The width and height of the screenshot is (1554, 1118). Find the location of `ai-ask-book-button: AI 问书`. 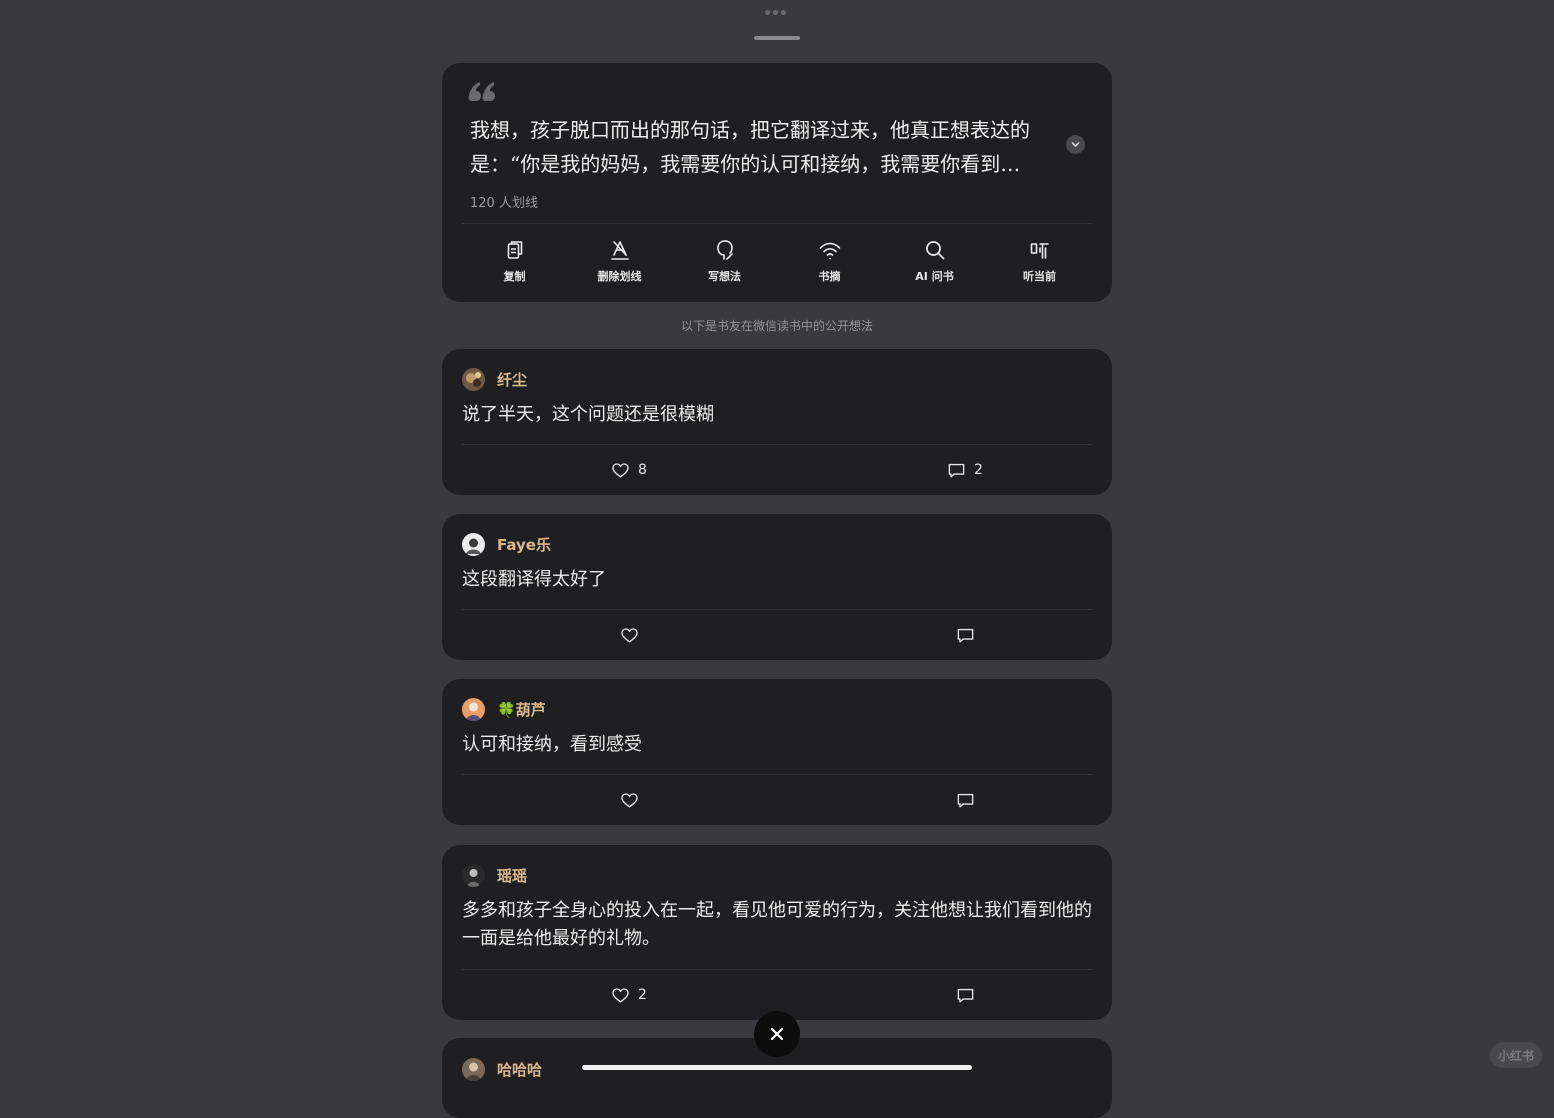

ai-ask-book-button: AI 问书 is located at coordinates (934, 261).